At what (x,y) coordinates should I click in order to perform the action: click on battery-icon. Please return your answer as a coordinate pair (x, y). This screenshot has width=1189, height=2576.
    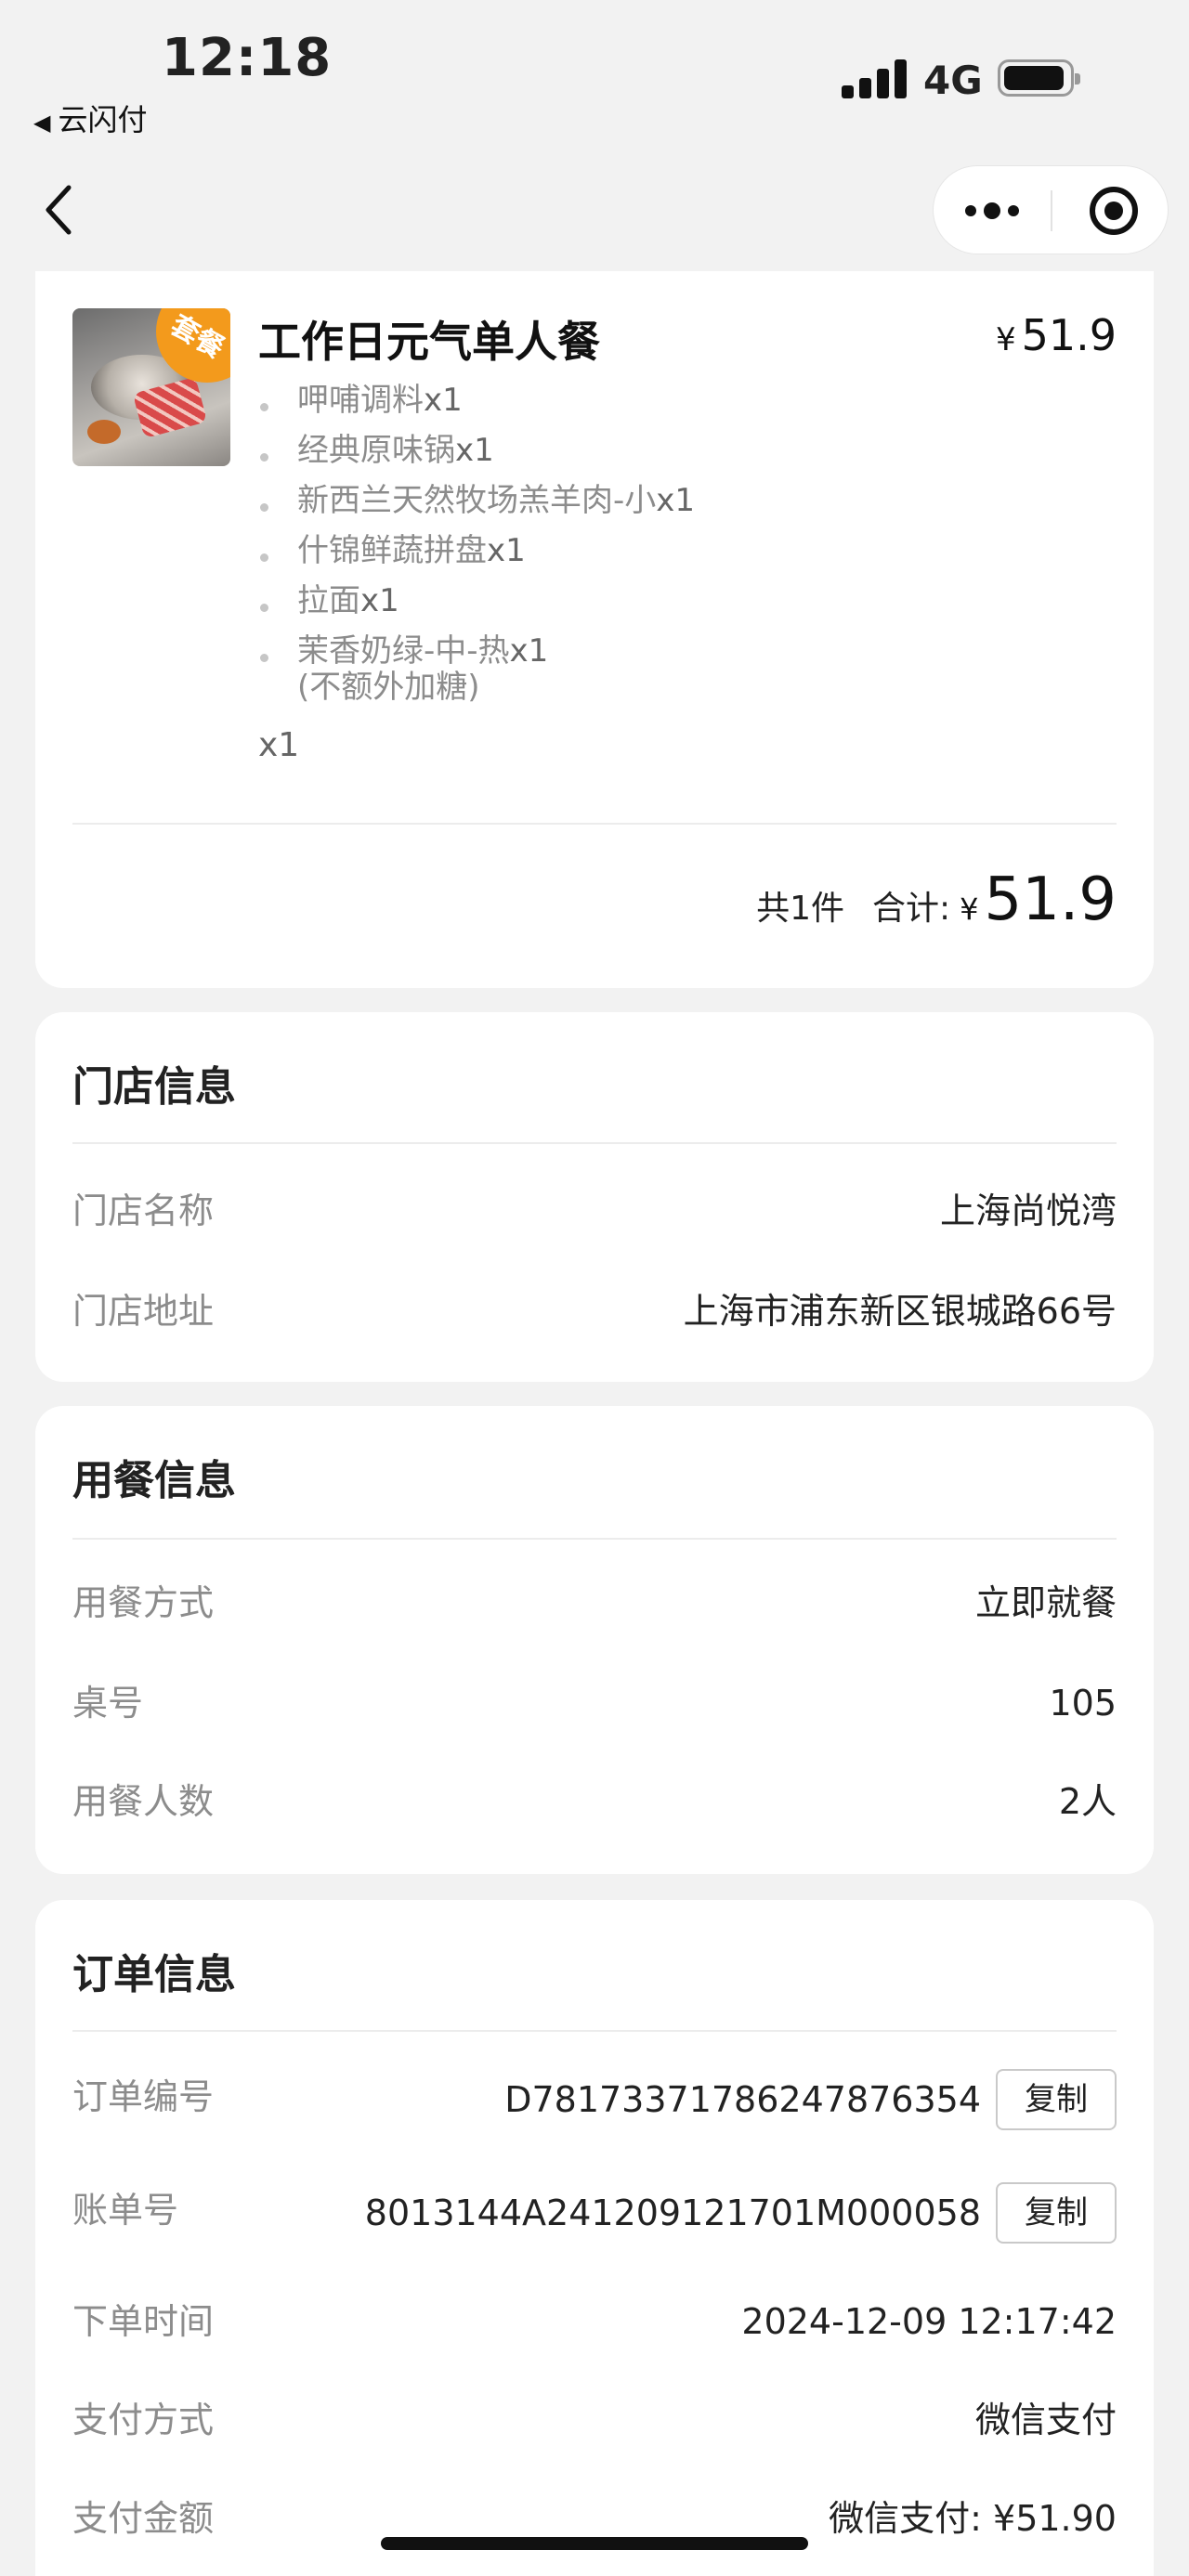
    Looking at the image, I should click on (1039, 78).